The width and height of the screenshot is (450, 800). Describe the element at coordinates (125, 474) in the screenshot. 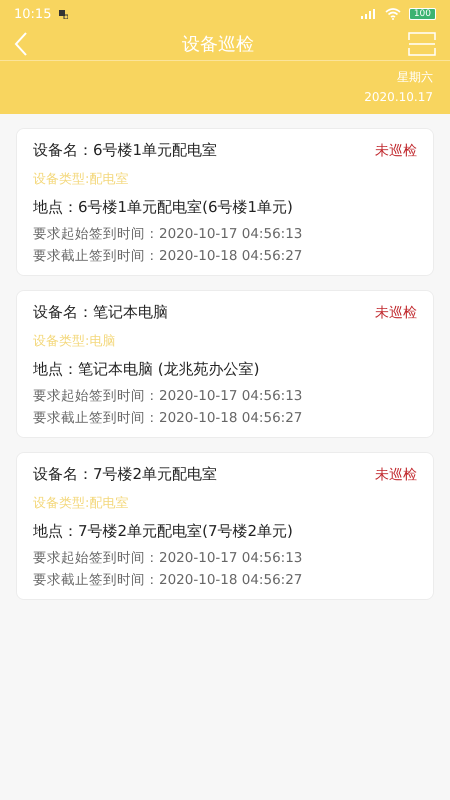

I see `device-name: 设备名：7号楼2单元配电室` at that location.